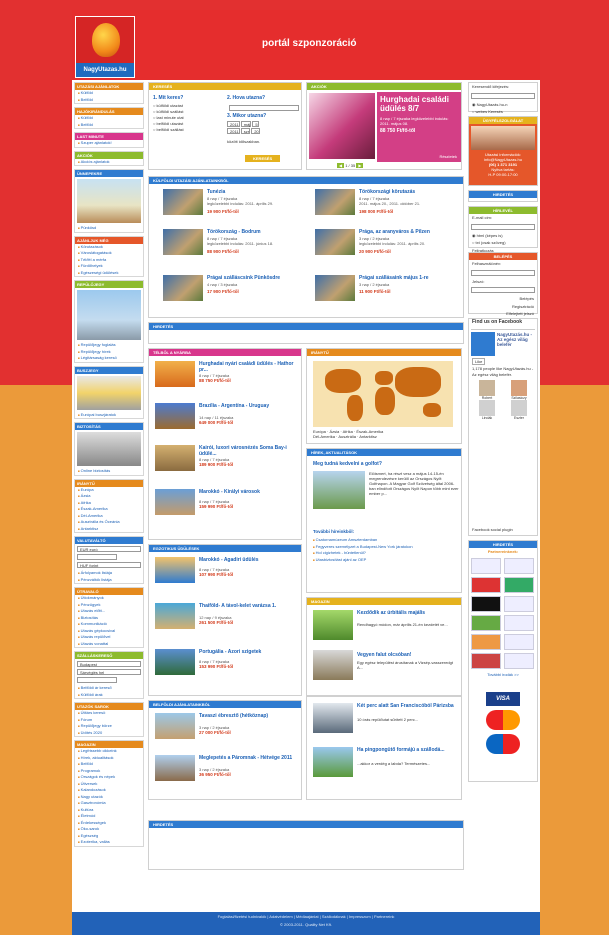 This screenshot has width=609, height=935. Describe the element at coordinates (109, 672) in the screenshot. I see `type-select: Sárvéglés hel` at that location.